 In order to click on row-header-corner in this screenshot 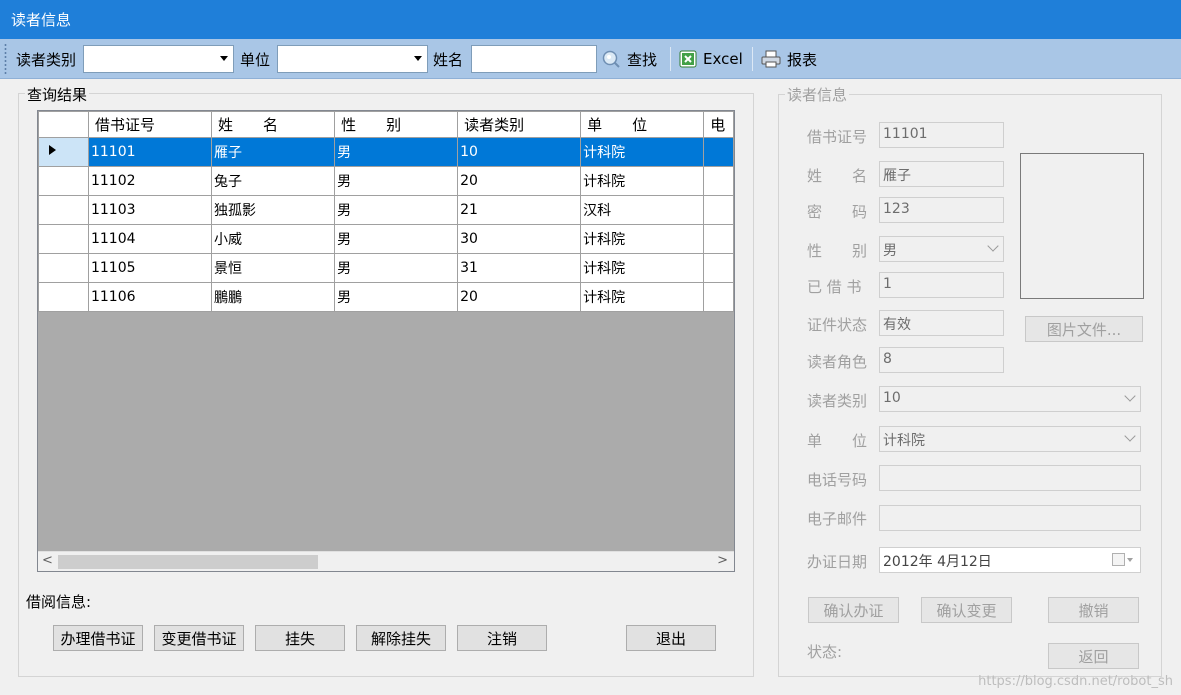, I will do `click(63, 124)`.